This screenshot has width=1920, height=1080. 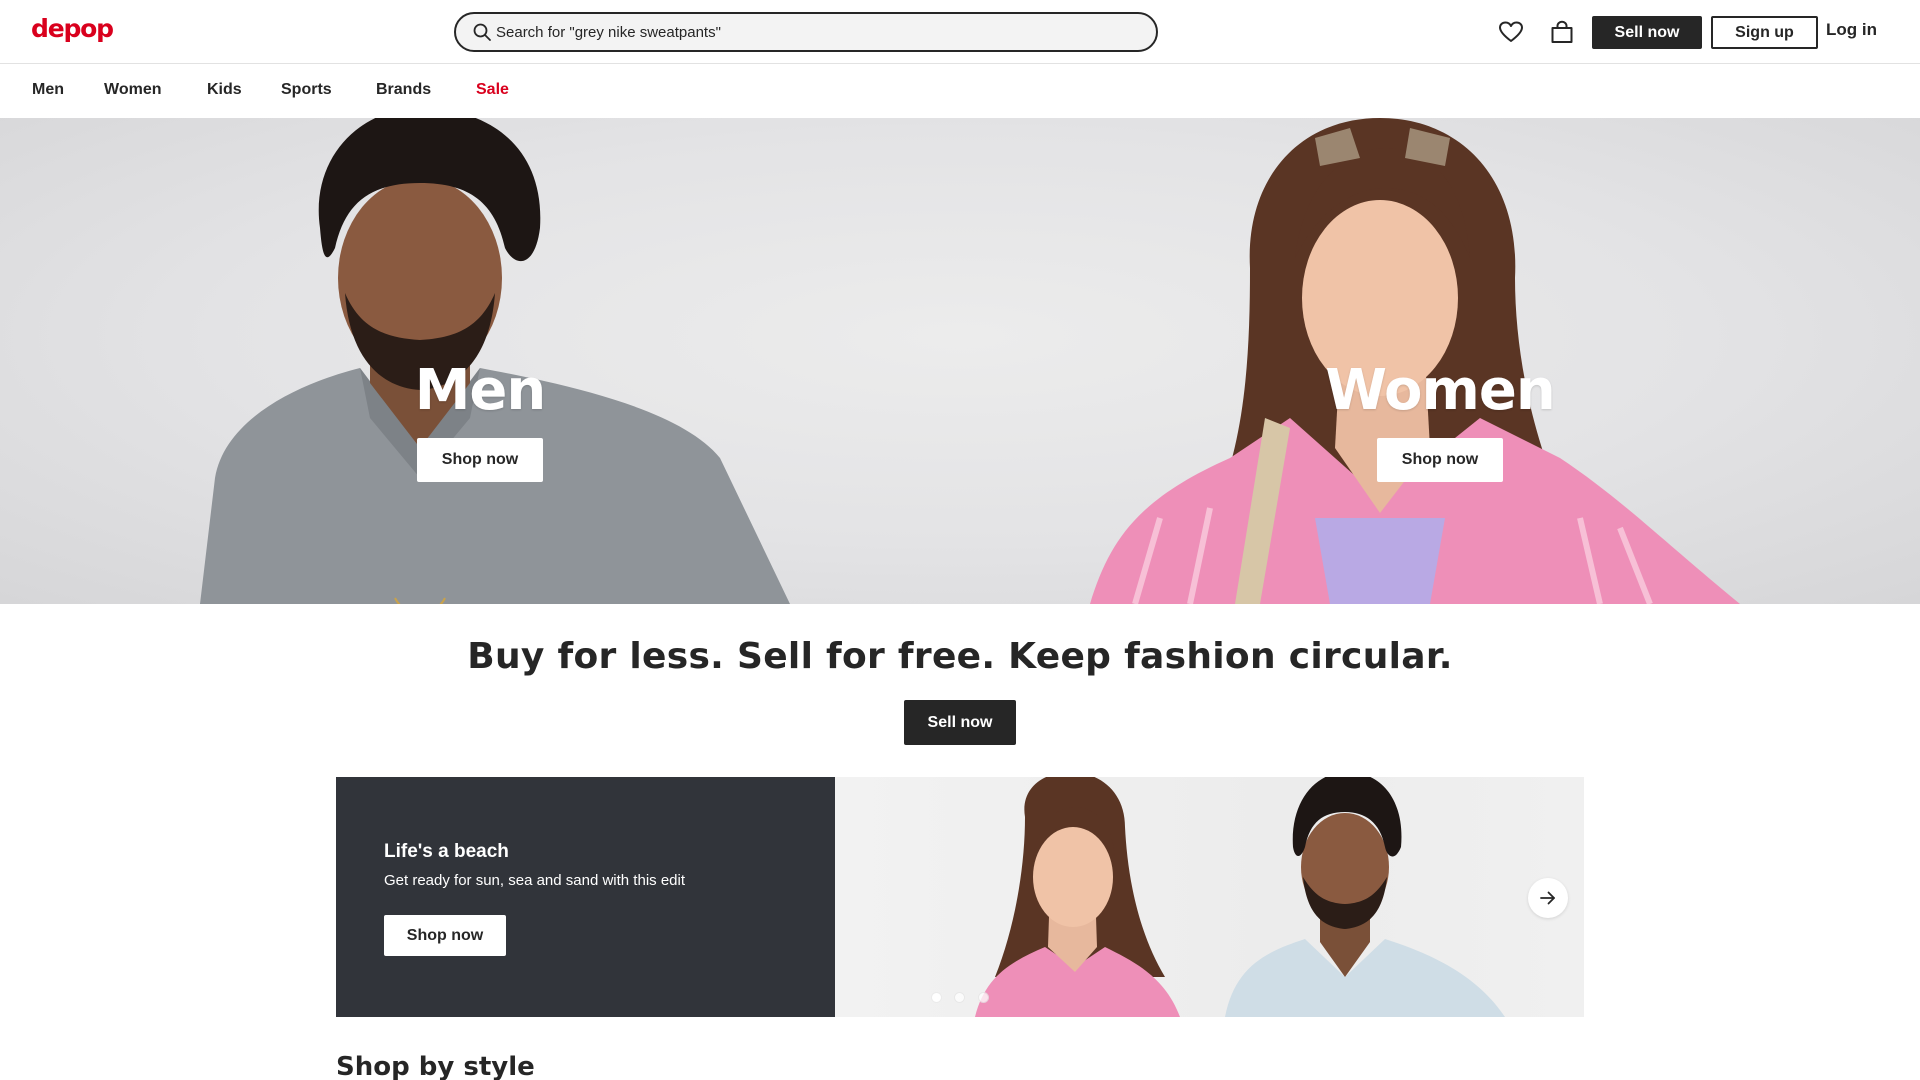 What do you see at coordinates (132, 90) in the screenshot?
I see `nav-item-women: Women` at bounding box center [132, 90].